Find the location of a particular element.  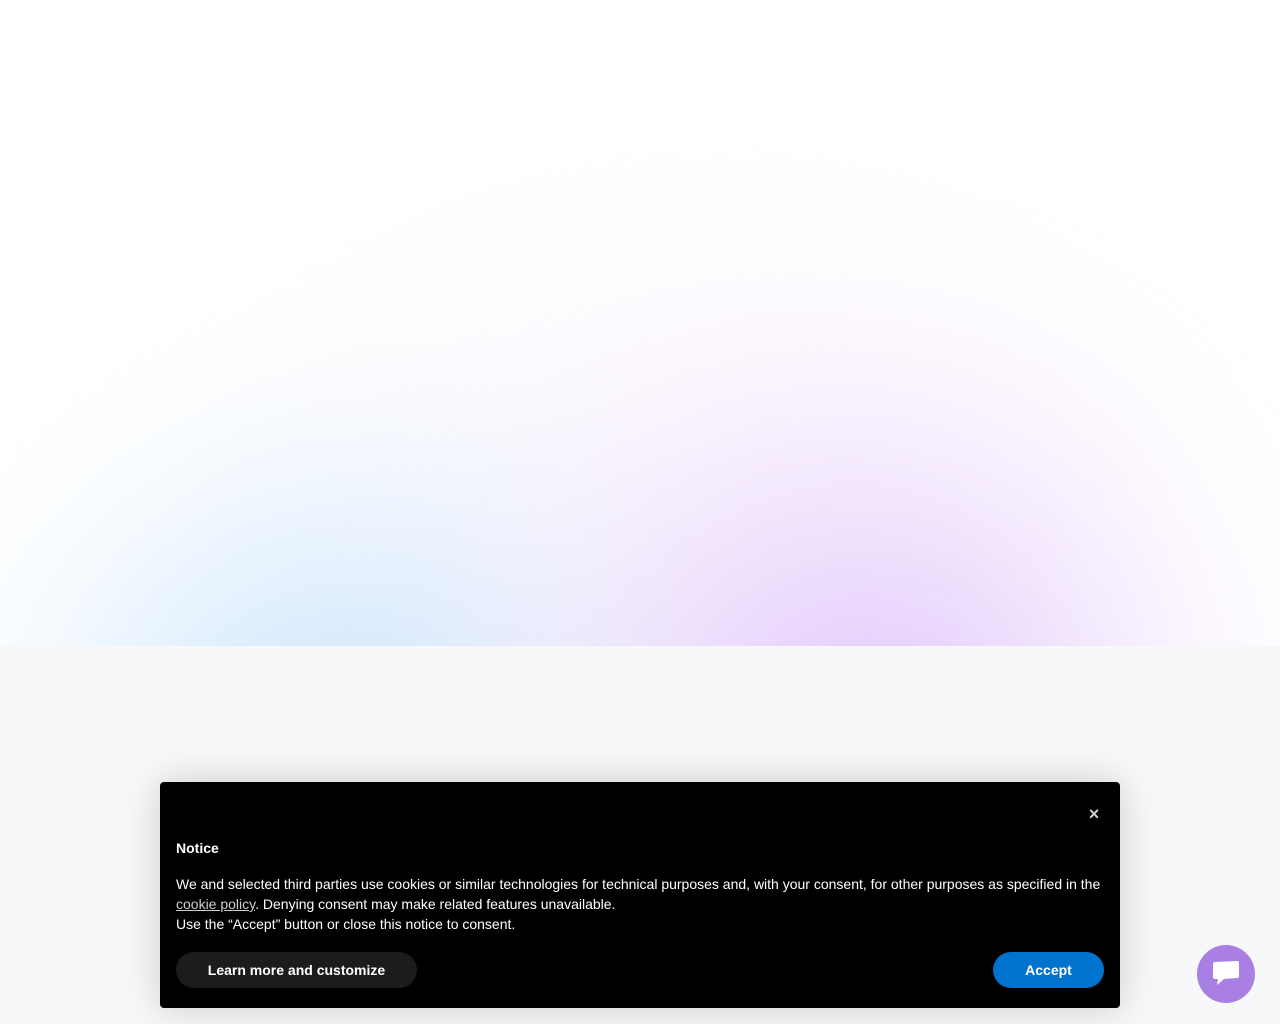

chat-launcher-button is located at coordinates (1226, 974).